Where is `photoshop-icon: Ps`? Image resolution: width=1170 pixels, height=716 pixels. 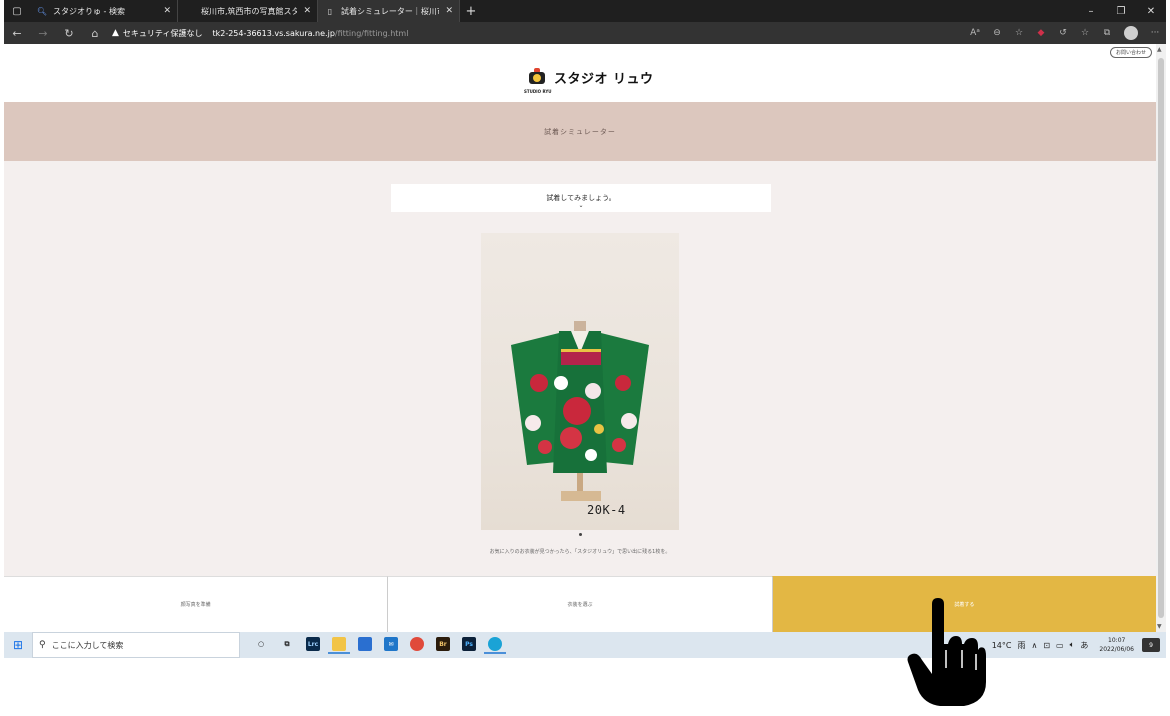 photoshop-icon: Ps is located at coordinates (469, 645).